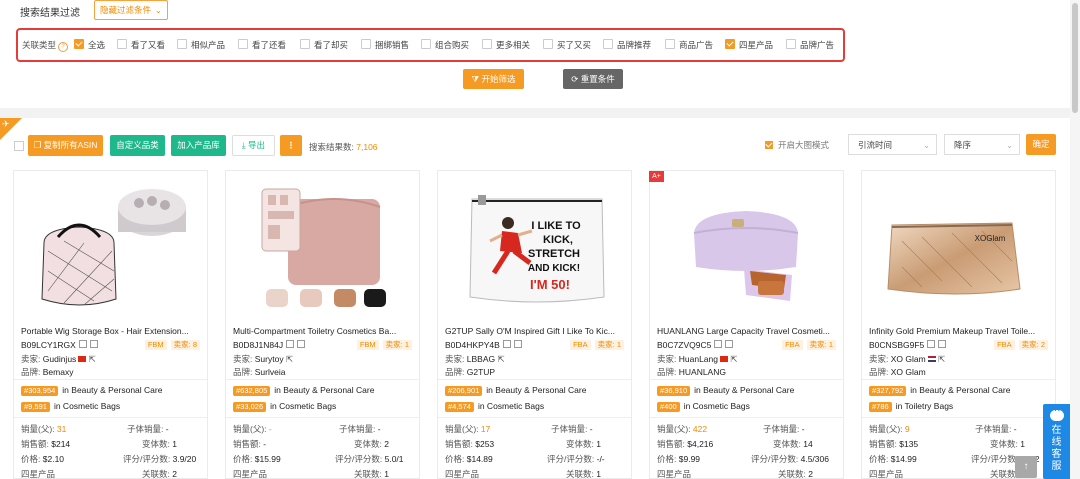 Image resolution: width=1080 pixels, height=479 pixels. Describe the element at coordinates (700, 429) in the screenshot. I see `stat-value: 422` at that location.